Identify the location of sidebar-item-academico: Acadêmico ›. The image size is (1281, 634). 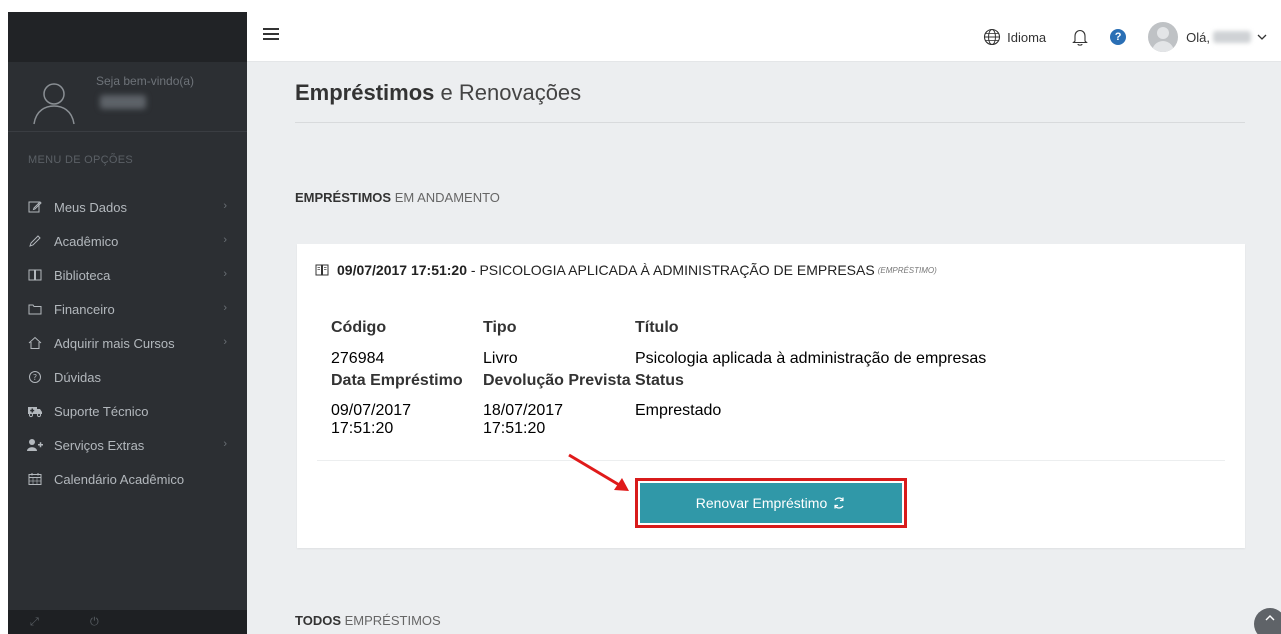
(127, 241).